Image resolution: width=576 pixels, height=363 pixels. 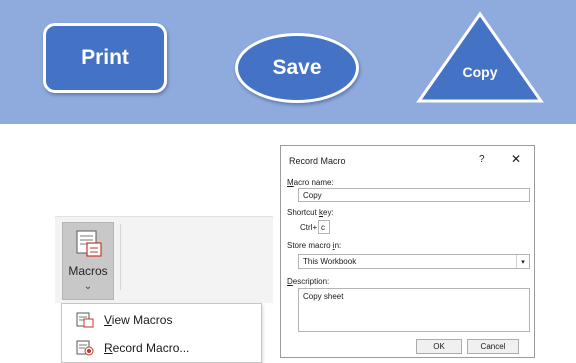 What do you see at coordinates (310, 212) in the screenshot?
I see `shortcut-key-label: Shortcut key:` at bounding box center [310, 212].